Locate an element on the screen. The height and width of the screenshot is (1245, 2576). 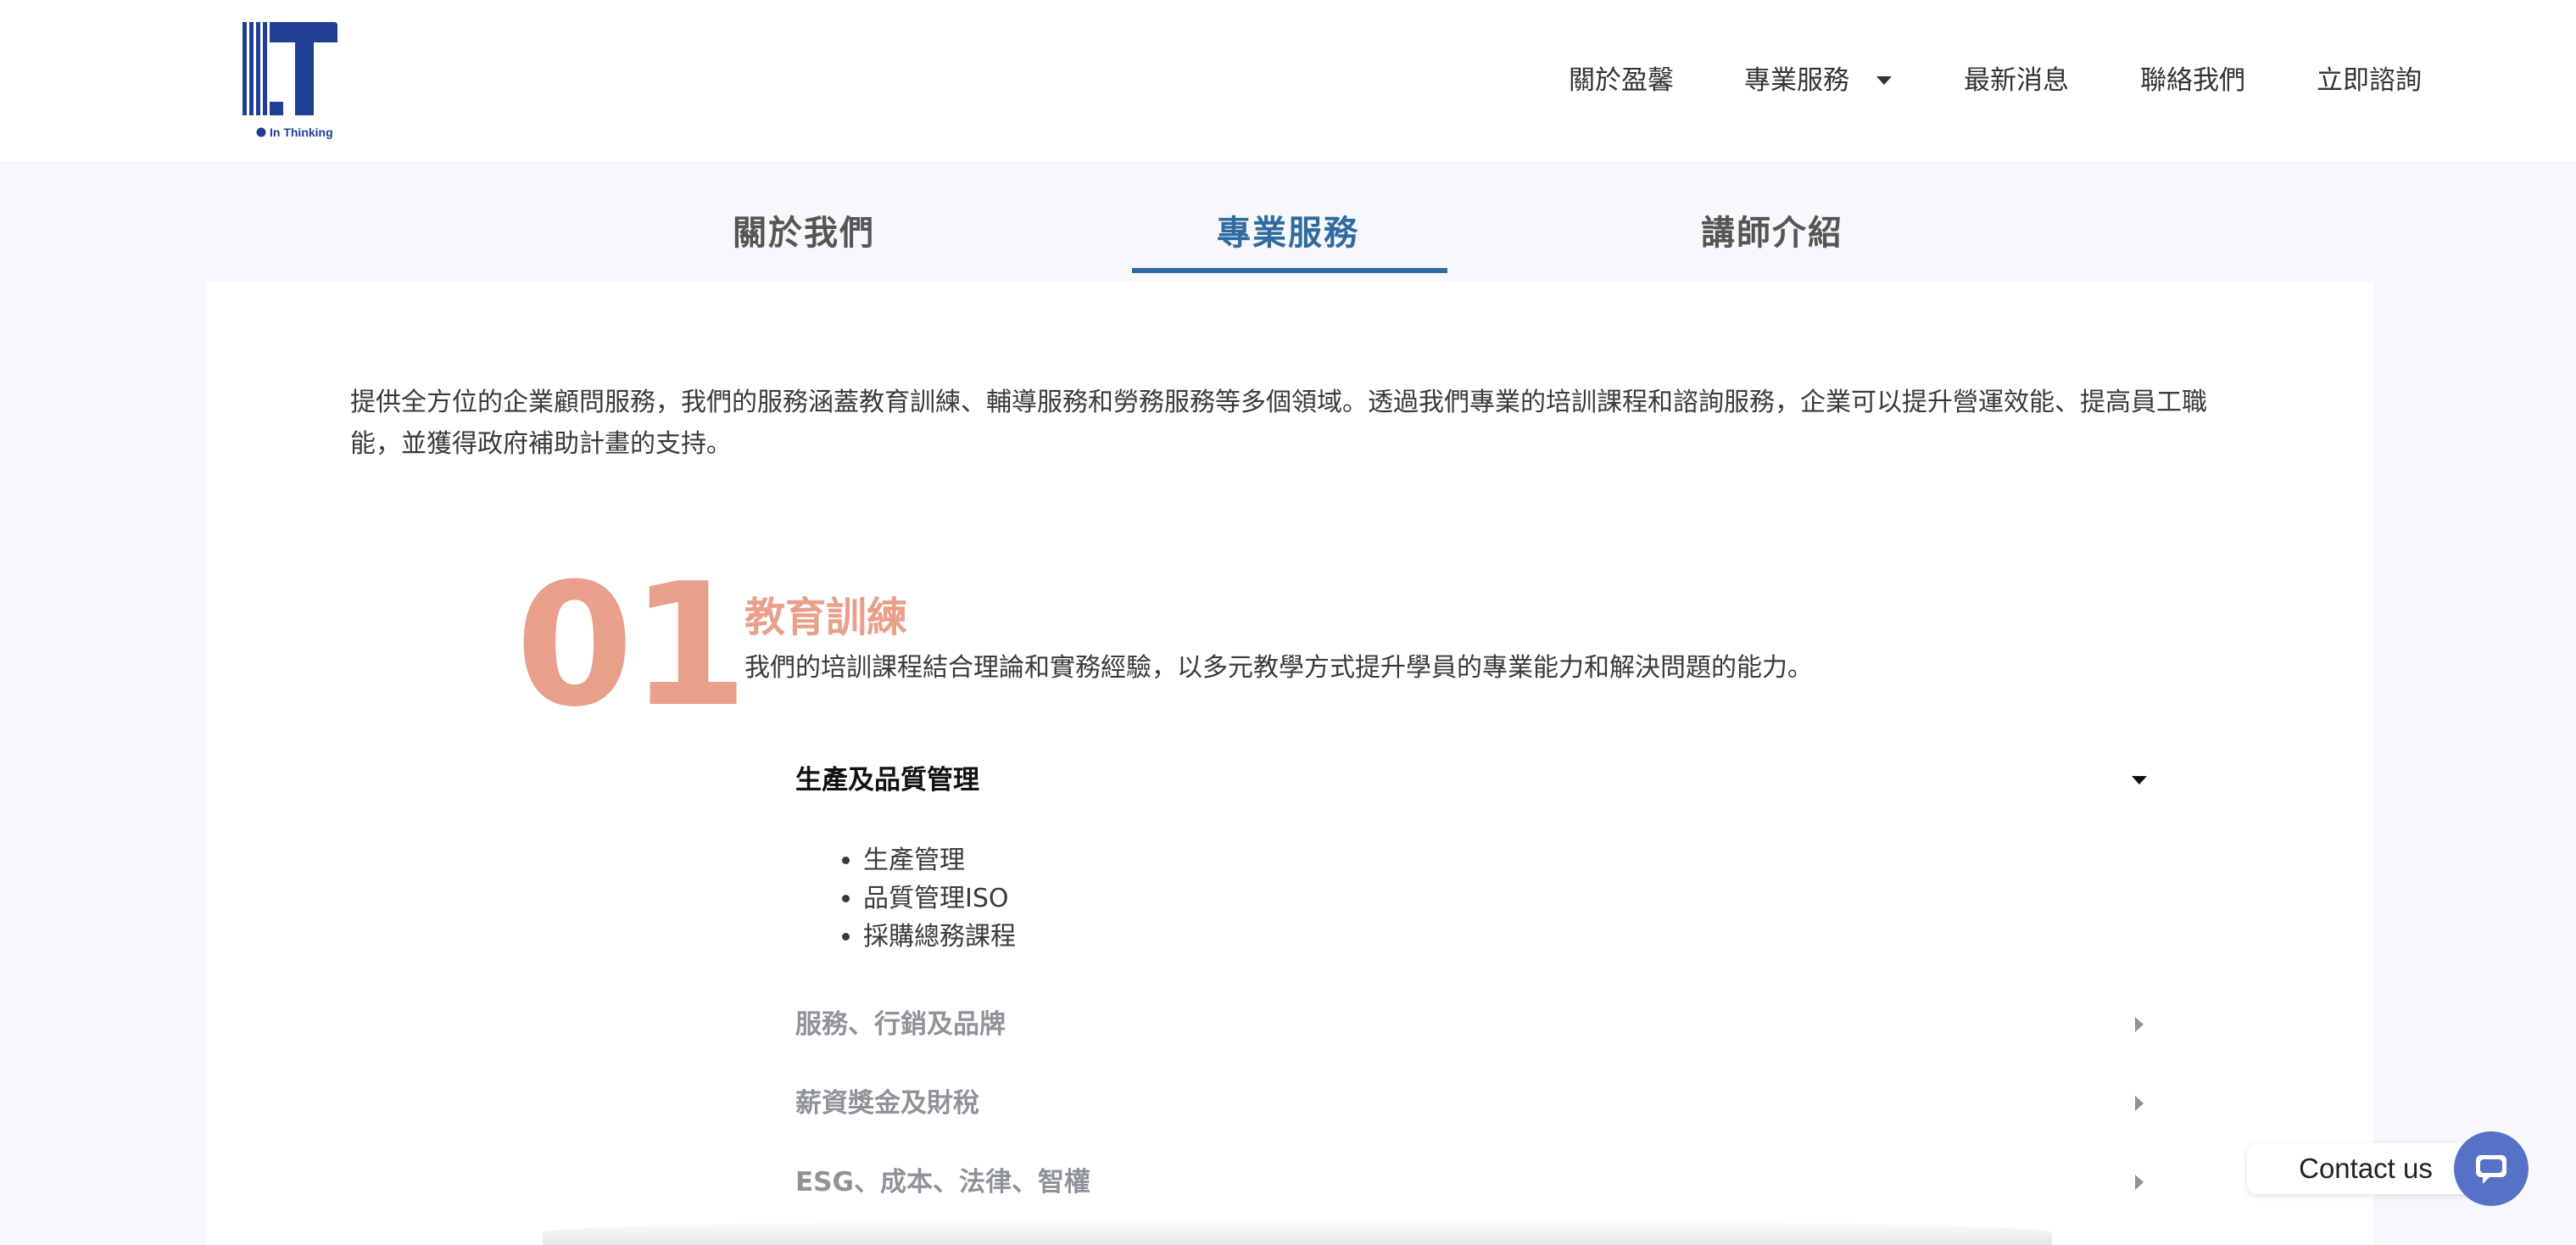
chat-icon is located at coordinates (2491, 1169).